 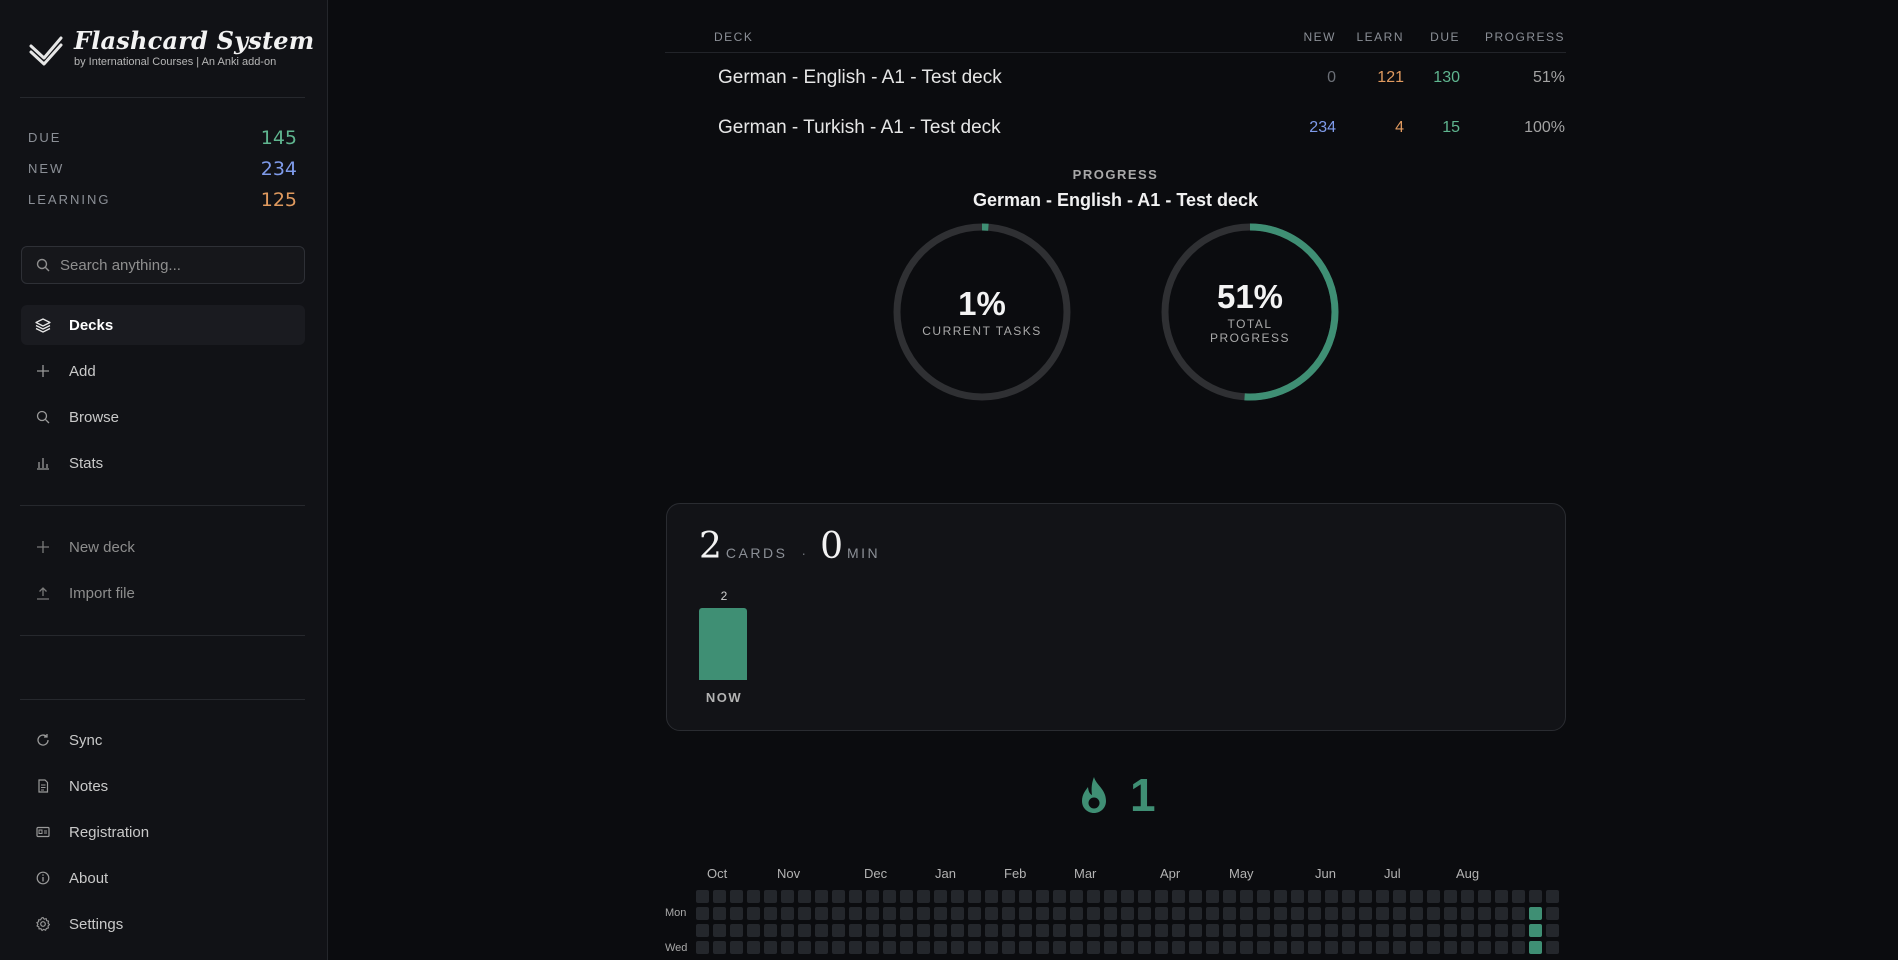 What do you see at coordinates (163, 878) in the screenshot?
I see `sidebar-item-about: About` at bounding box center [163, 878].